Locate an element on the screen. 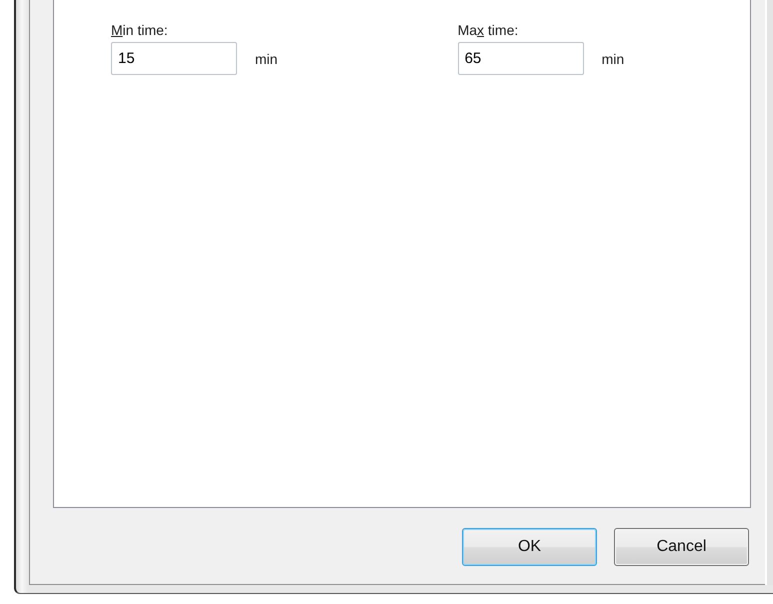 The width and height of the screenshot is (773, 604). ok-button: OK is located at coordinates (529, 547).